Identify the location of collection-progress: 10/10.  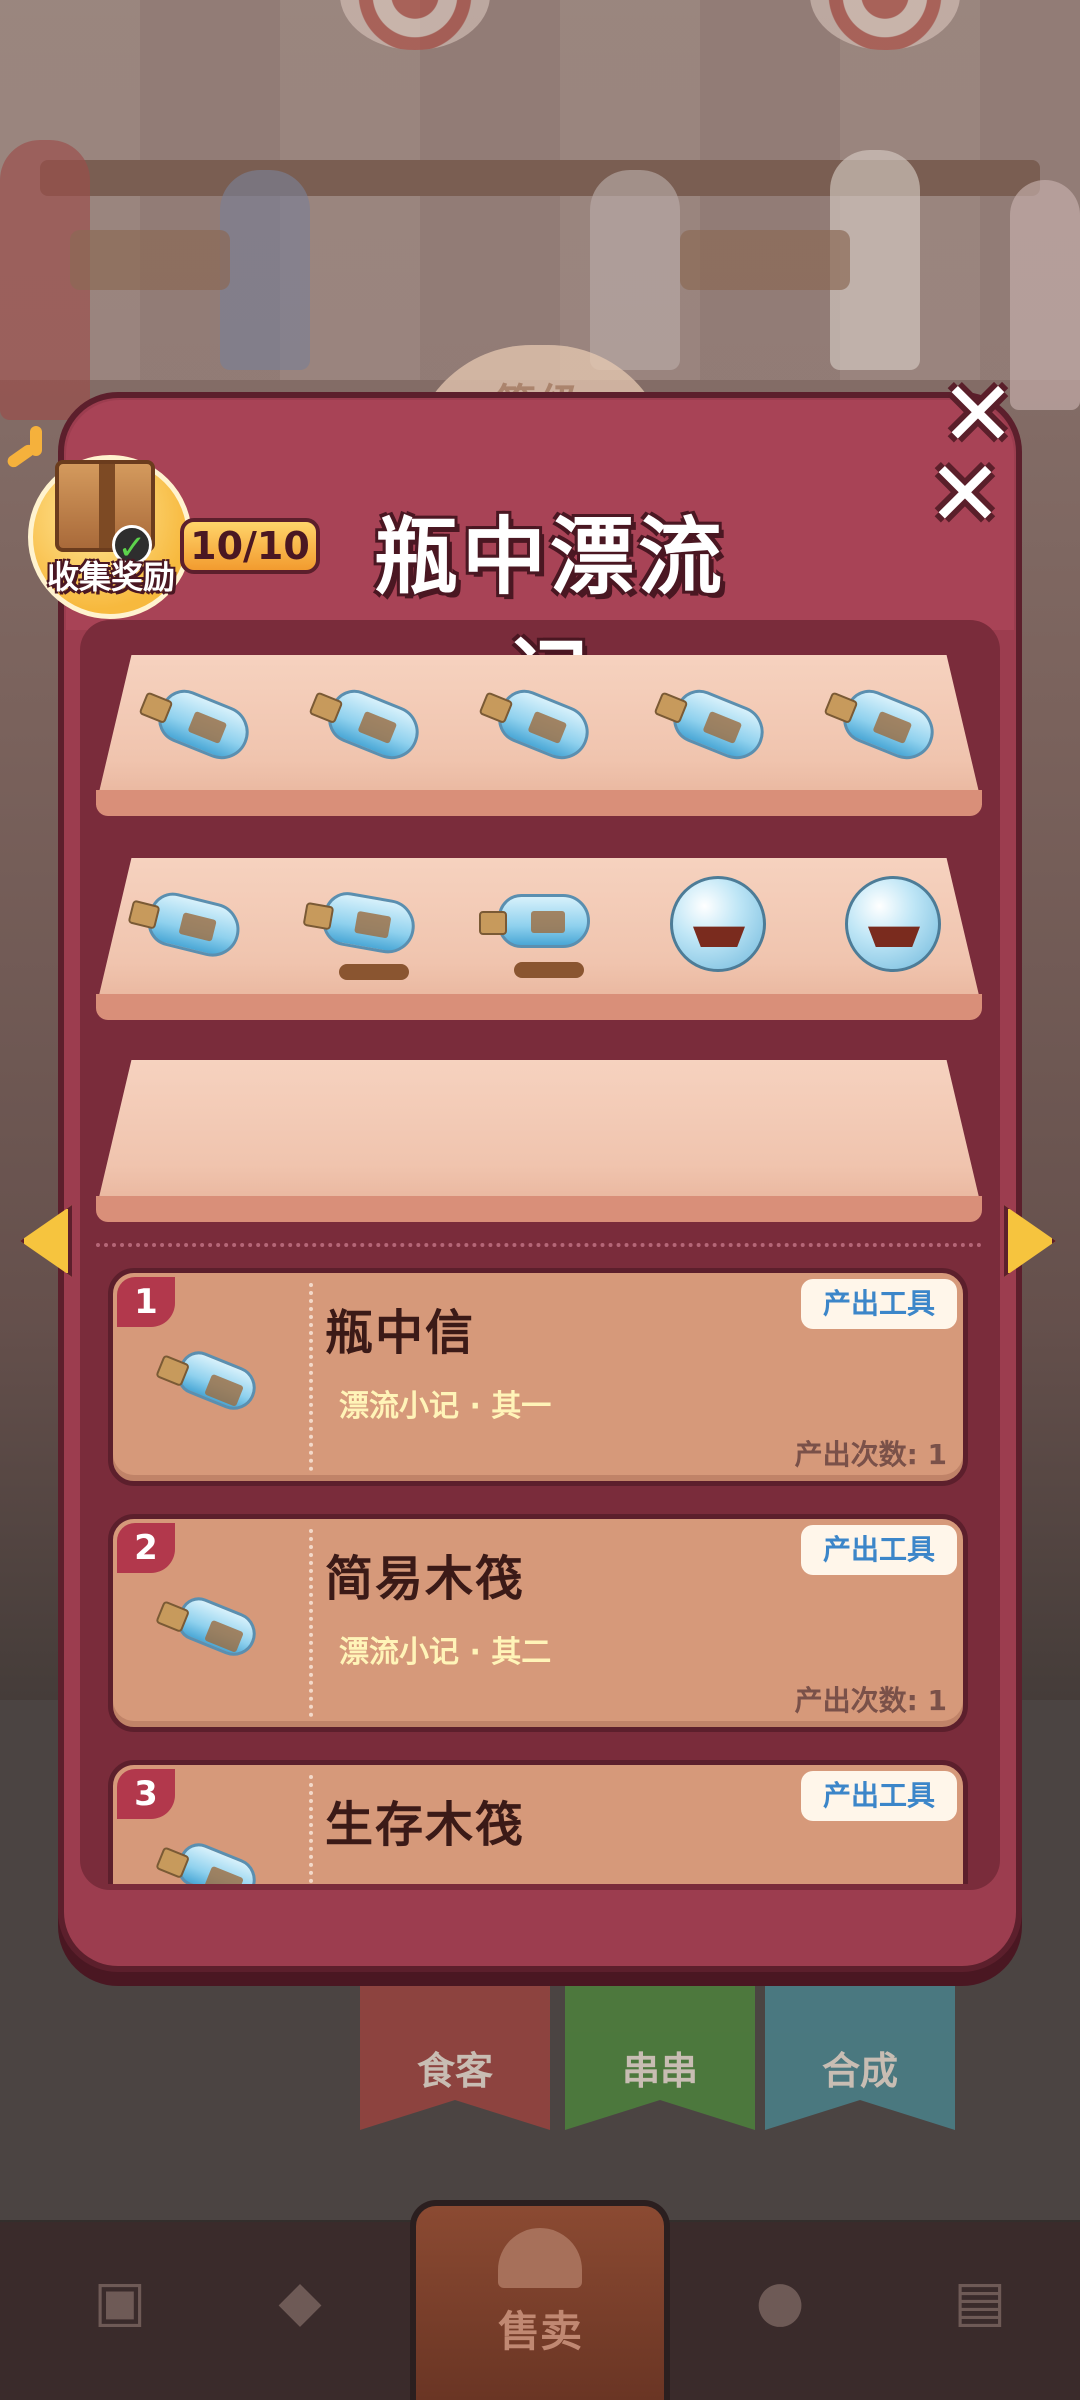
(250, 546).